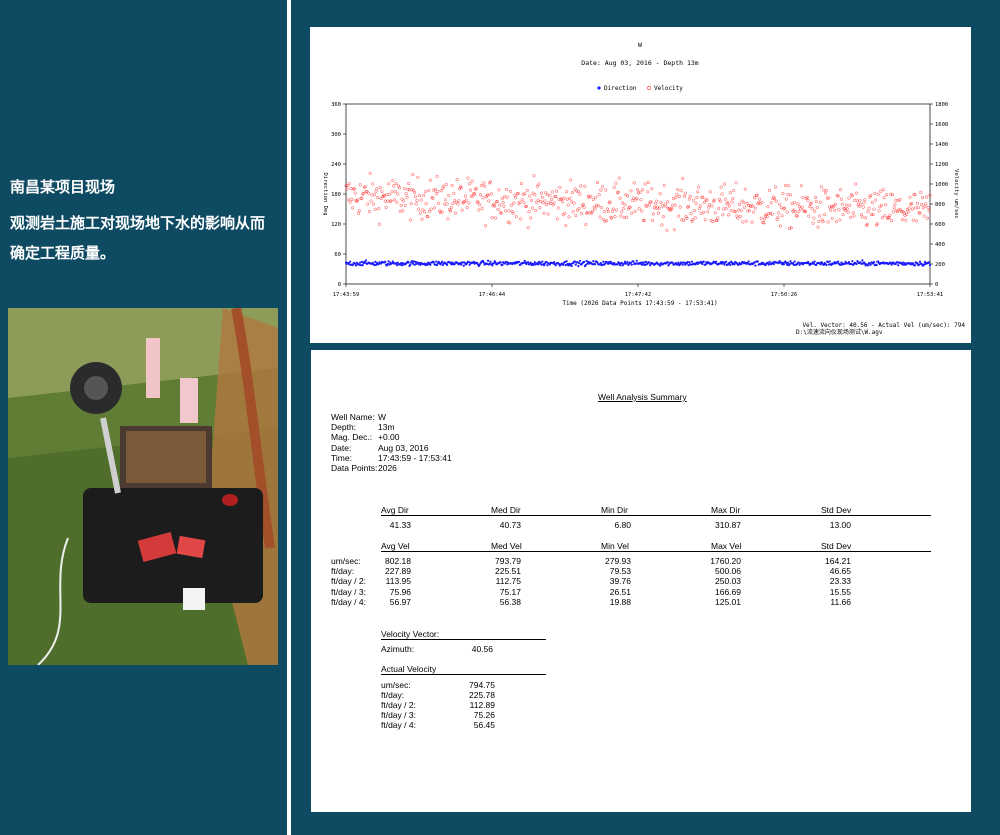 The height and width of the screenshot is (835, 1000). What do you see at coordinates (840, 525) in the screenshot?
I see `dir-value: 13.00` at bounding box center [840, 525].